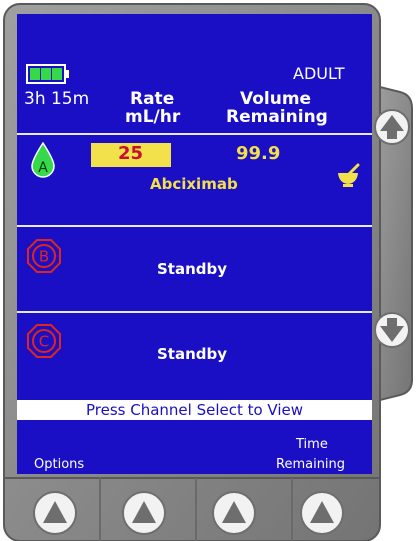 This screenshot has height=541, width=418. Describe the element at coordinates (258, 153) in the screenshot. I see `channel-a-volume: 99.9` at that location.